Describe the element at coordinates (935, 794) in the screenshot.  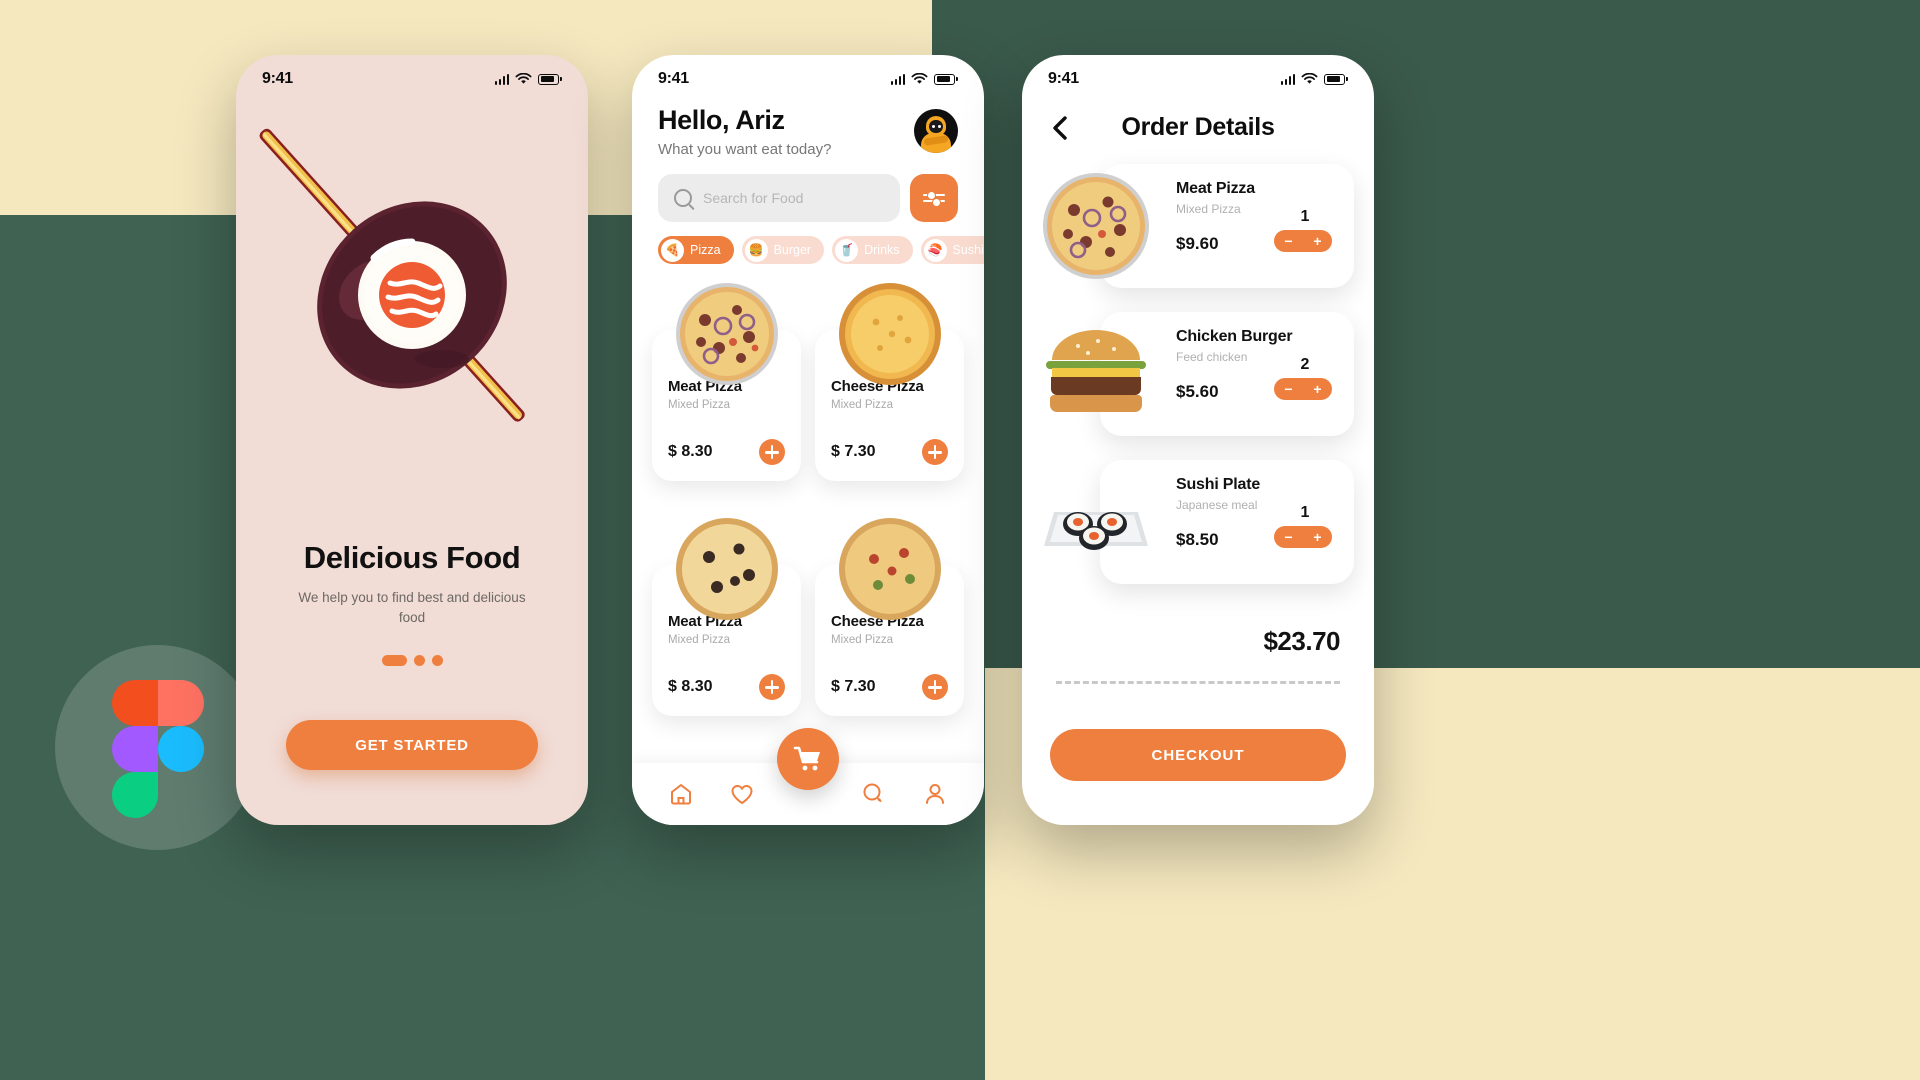
I see `profile-icon` at that location.